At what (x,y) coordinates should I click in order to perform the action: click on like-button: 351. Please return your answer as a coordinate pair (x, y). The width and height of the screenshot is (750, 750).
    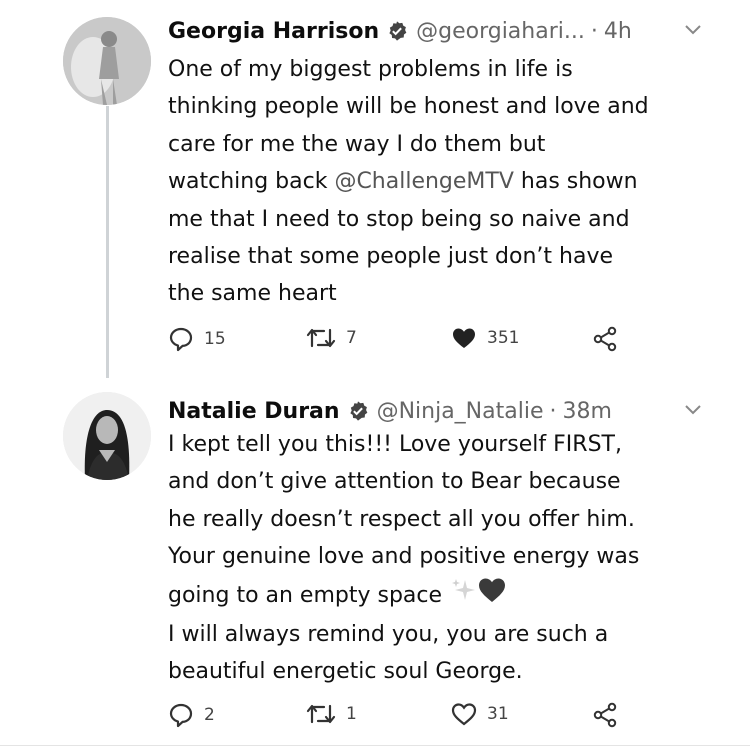
    Looking at the image, I should click on (485, 338).